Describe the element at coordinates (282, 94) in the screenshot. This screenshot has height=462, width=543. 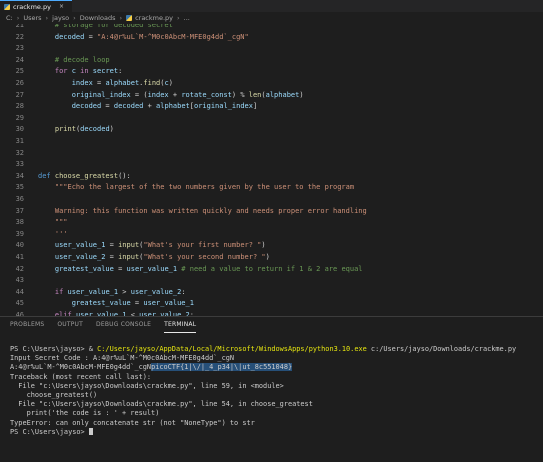
I see `code-token: alphabet` at that location.